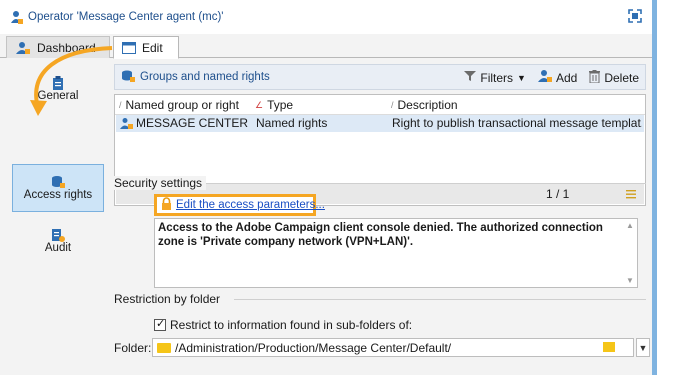 The width and height of the screenshot is (695, 375). Describe the element at coordinates (516, 105) in the screenshot. I see `column-header-description: / Description` at that location.